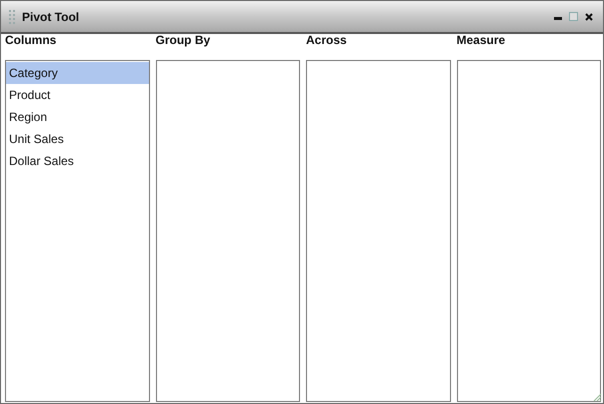 The height and width of the screenshot is (404, 604). What do you see at coordinates (31, 41) in the screenshot?
I see `pane-heading: Columns` at bounding box center [31, 41].